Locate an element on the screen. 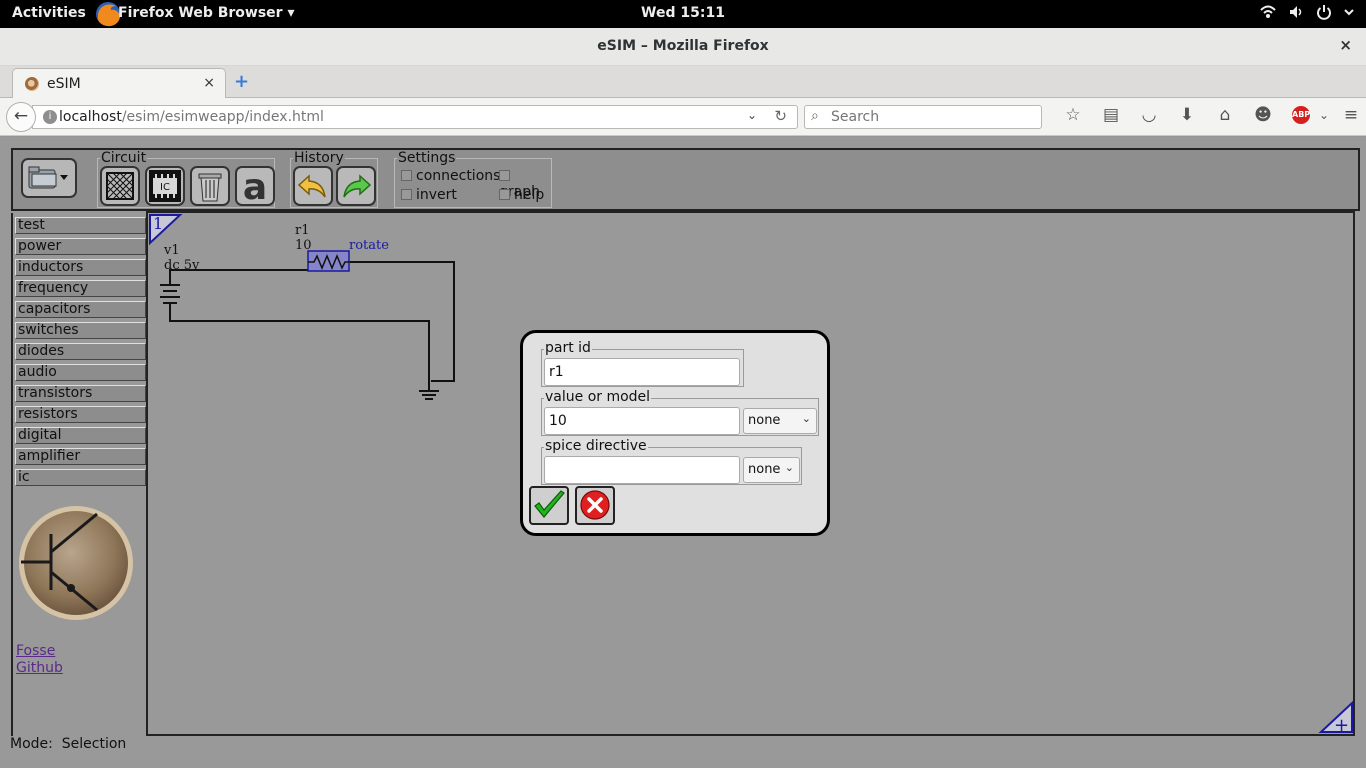 The image size is (1366, 768). red-x-icon is located at coordinates (595, 505).